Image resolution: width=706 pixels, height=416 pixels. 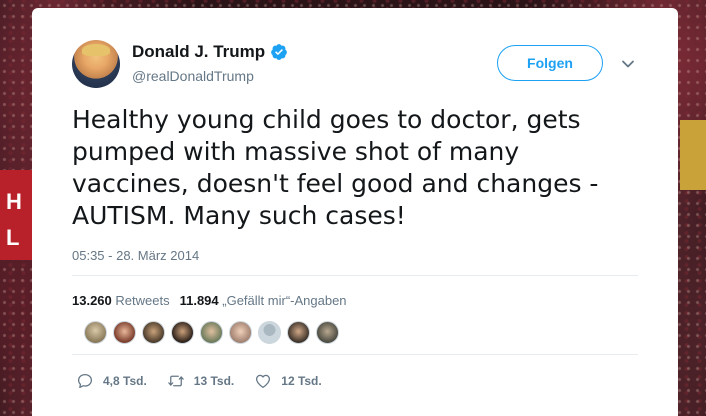 I want to click on likes-count: 11.894, so click(x=199, y=300).